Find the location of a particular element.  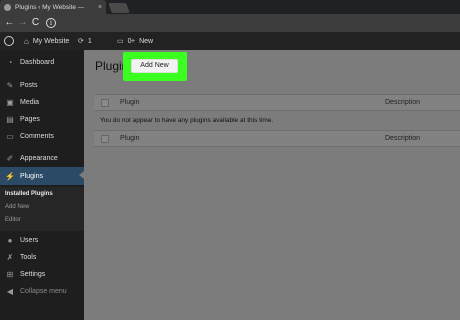

reload-button: C is located at coordinates (35, 23).